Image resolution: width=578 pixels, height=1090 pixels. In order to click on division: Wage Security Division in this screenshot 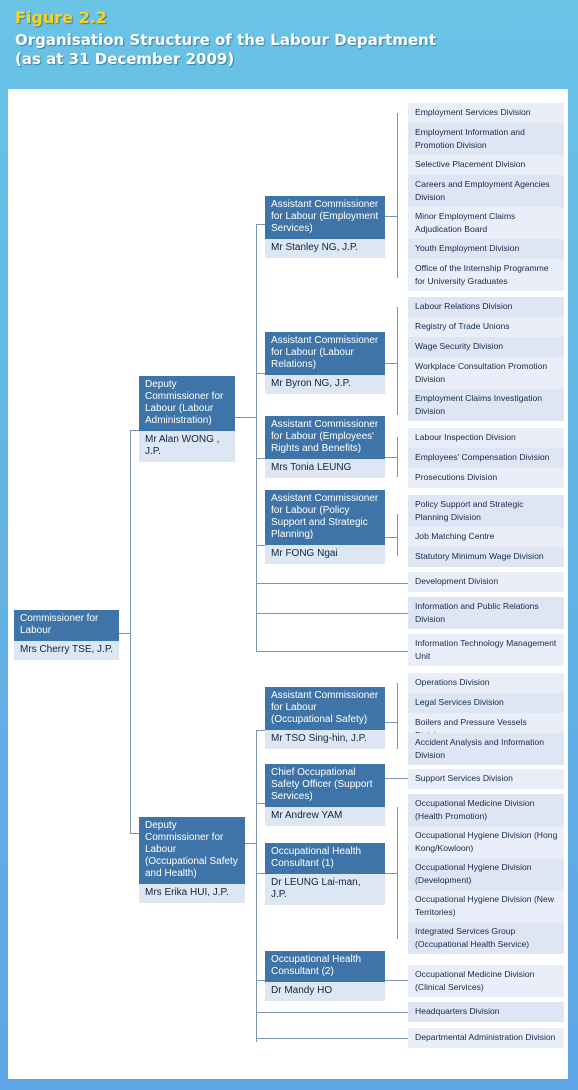, I will do `click(486, 347)`.